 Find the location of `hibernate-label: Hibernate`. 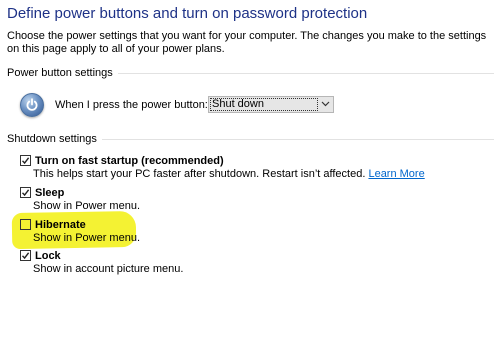

hibernate-label: Hibernate is located at coordinates (60, 225).